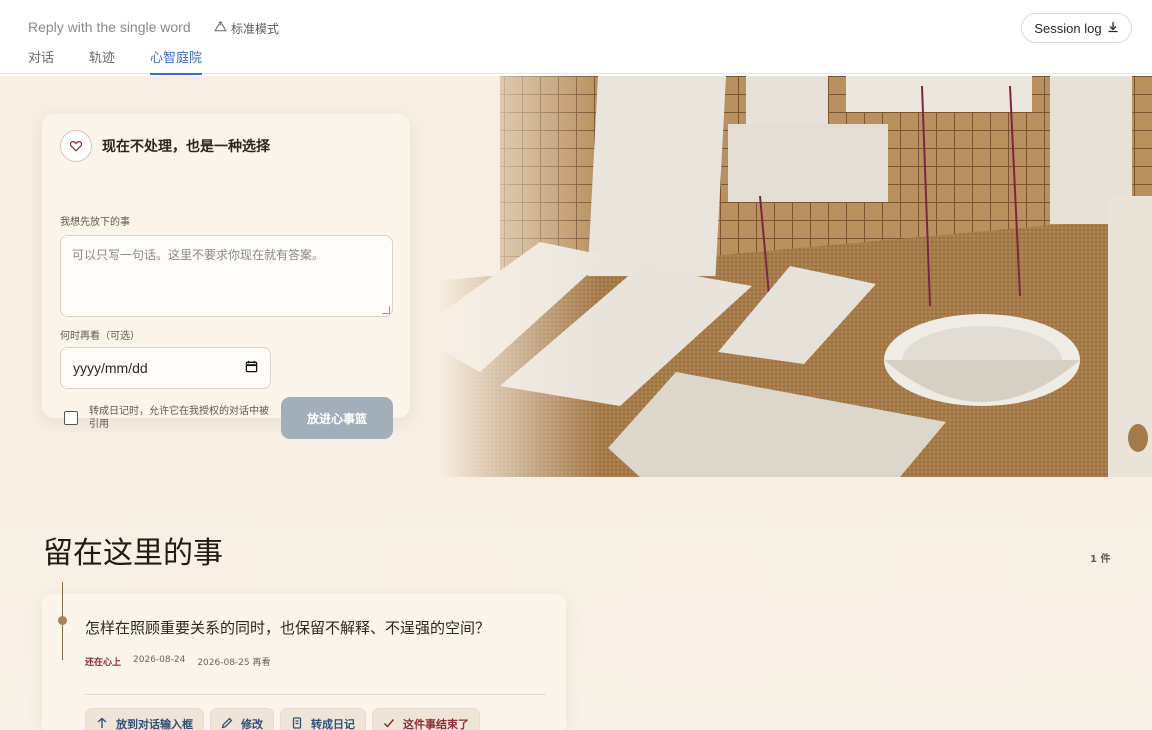 The height and width of the screenshot is (730, 1152). Describe the element at coordinates (234, 663) in the screenshot. I see `review-date: 2026-08-25 再看` at that location.